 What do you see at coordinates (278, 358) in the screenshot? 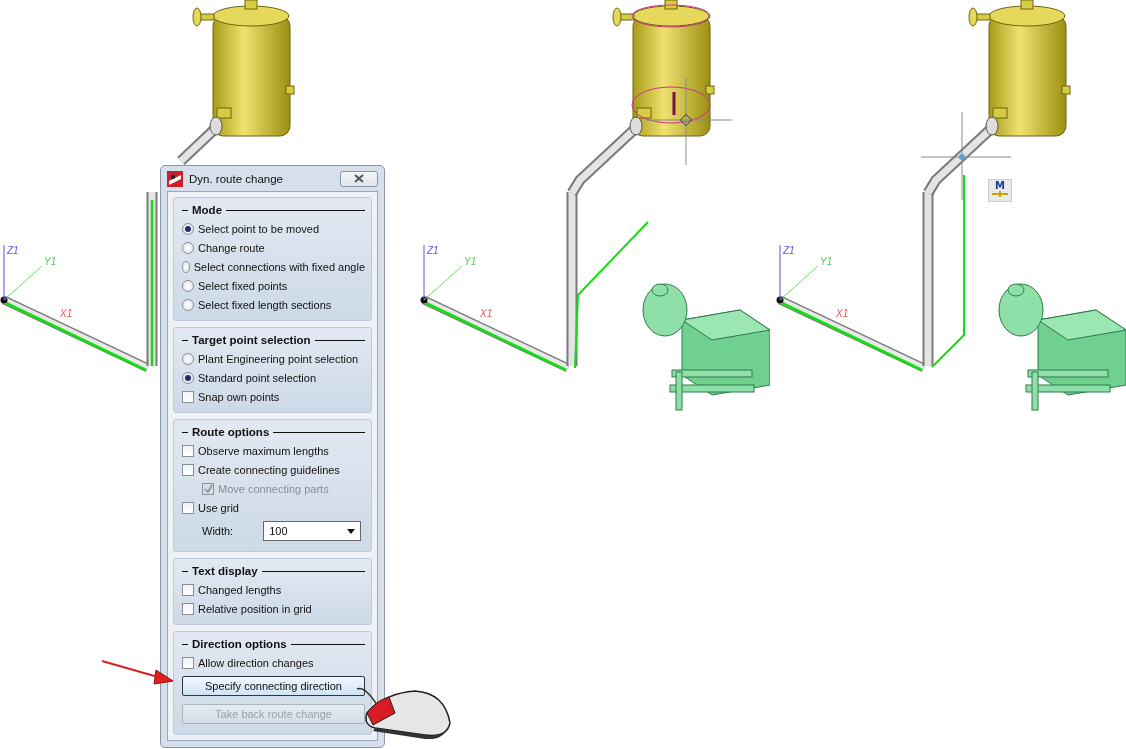
I see `option-label: Plant Engineering point selection` at bounding box center [278, 358].